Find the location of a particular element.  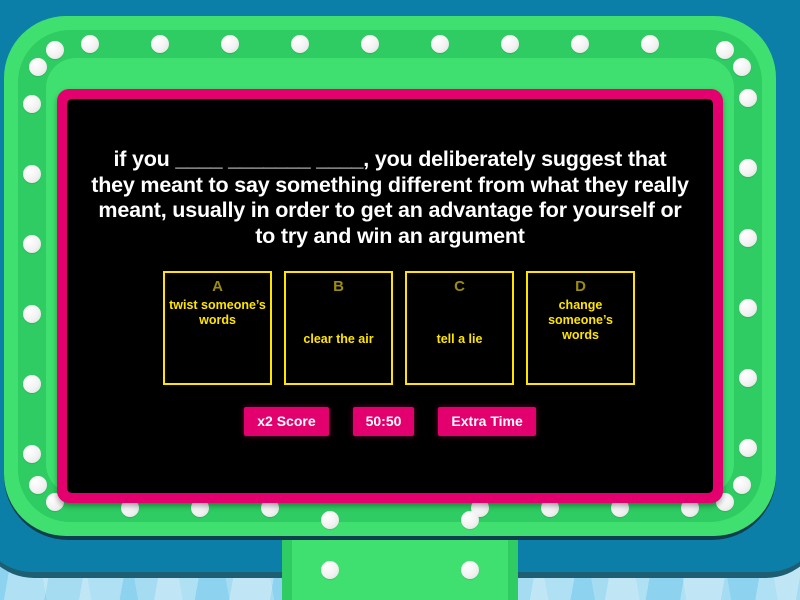

answer-card-b: B clear the air is located at coordinates (338, 328).